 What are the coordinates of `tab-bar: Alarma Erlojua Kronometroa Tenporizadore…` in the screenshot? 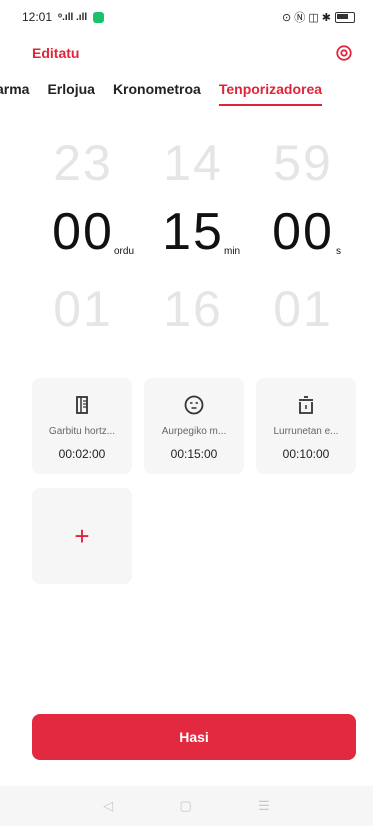 It's located at (186, 93).